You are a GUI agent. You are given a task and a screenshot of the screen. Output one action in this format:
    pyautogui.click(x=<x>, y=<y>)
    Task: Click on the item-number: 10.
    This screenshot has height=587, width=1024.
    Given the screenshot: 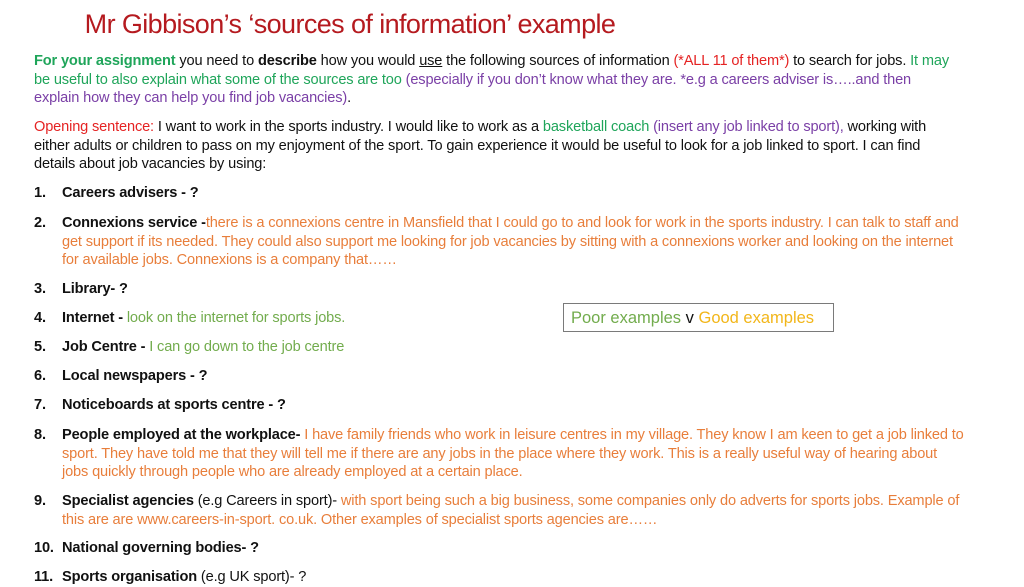 What is the action you would take?
    pyautogui.click(x=44, y=548)
    